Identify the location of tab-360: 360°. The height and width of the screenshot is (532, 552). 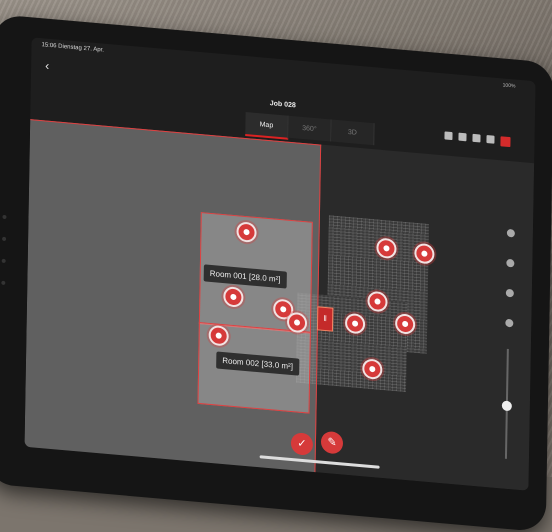
(310, 128).